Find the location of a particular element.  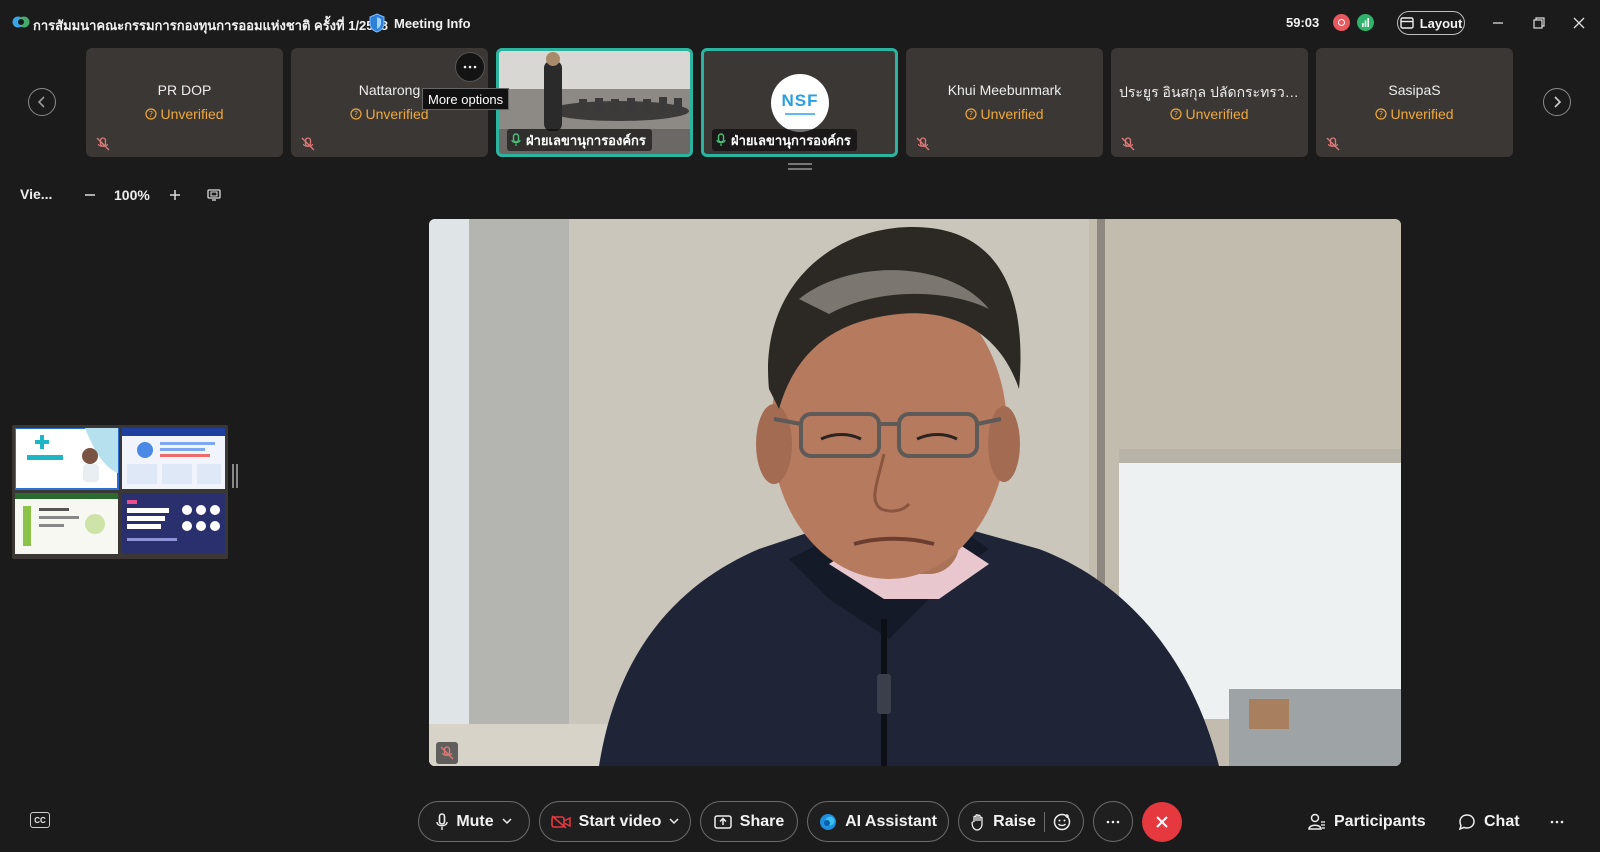

zoom-in-button is located at coordinates (175, 195).